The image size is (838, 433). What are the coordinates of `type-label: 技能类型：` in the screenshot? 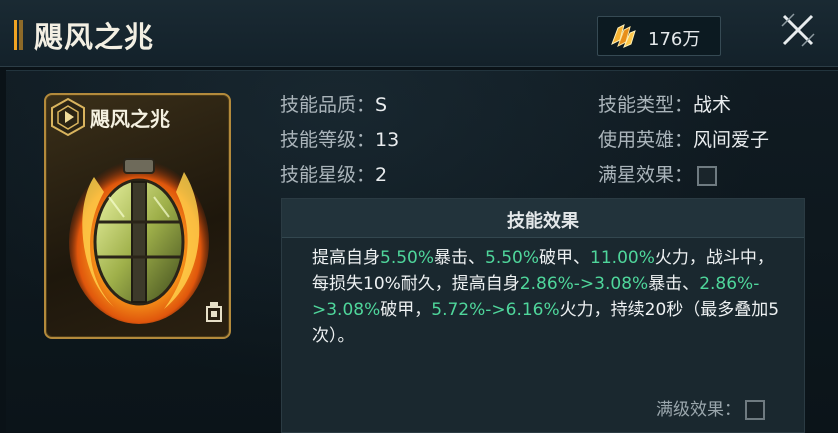 It's located at (646, 105).